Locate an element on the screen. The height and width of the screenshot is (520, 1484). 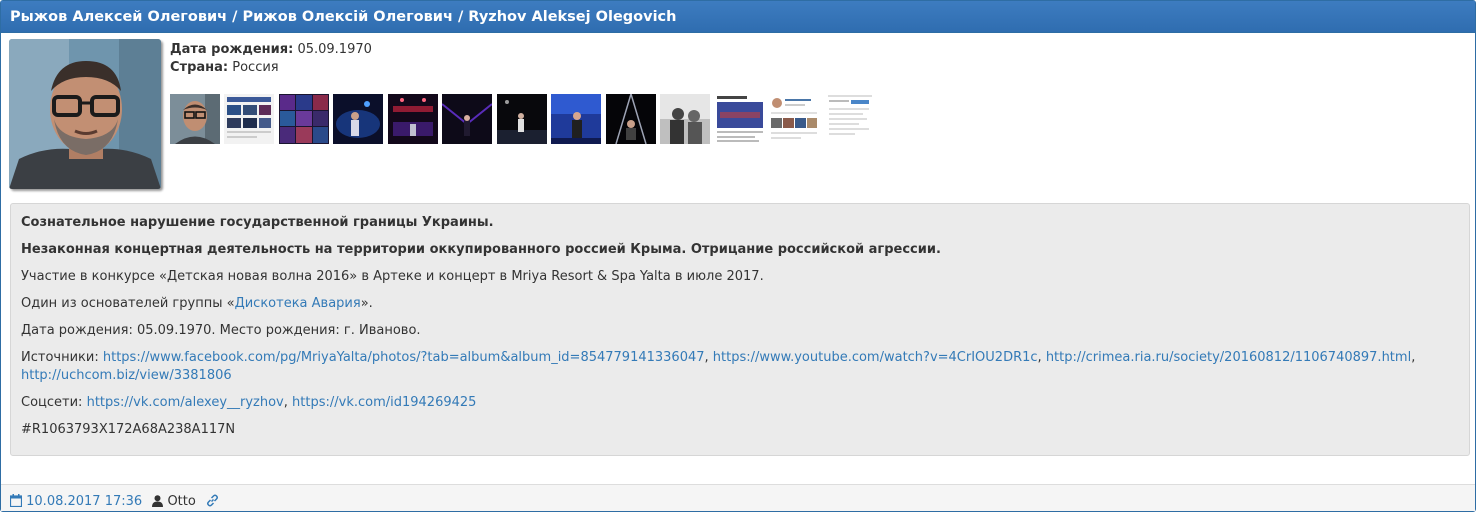
thumb-stage-purple is located at coordinates (467, 119).